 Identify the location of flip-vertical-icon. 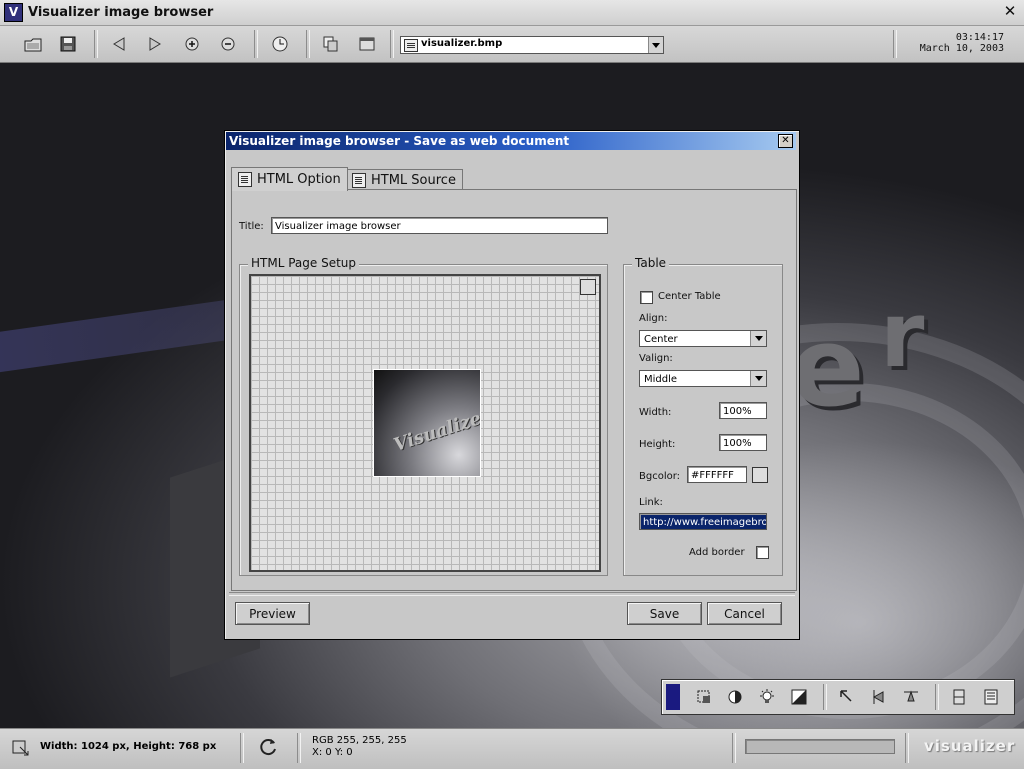
(879, 697).